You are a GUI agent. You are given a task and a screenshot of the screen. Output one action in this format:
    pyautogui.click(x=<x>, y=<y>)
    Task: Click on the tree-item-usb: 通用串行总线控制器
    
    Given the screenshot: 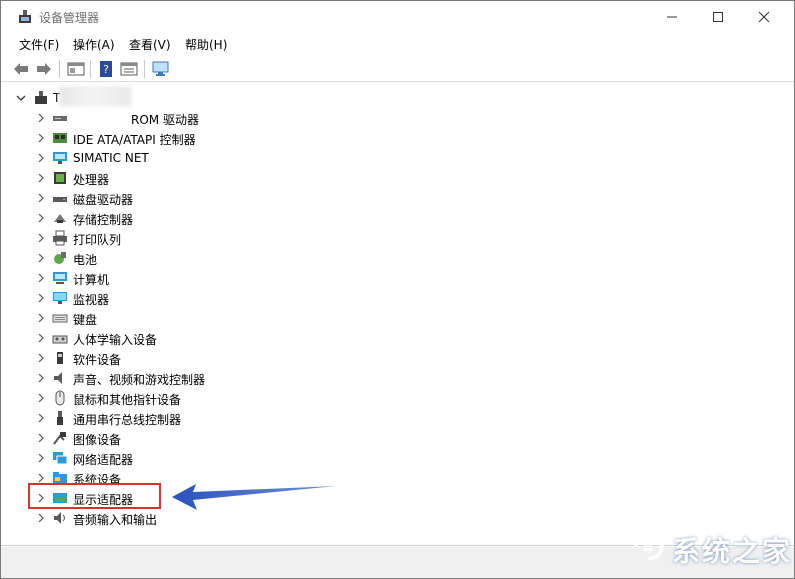 What is the action you would take?
    pyautogui.click(x=397, y=418)
    